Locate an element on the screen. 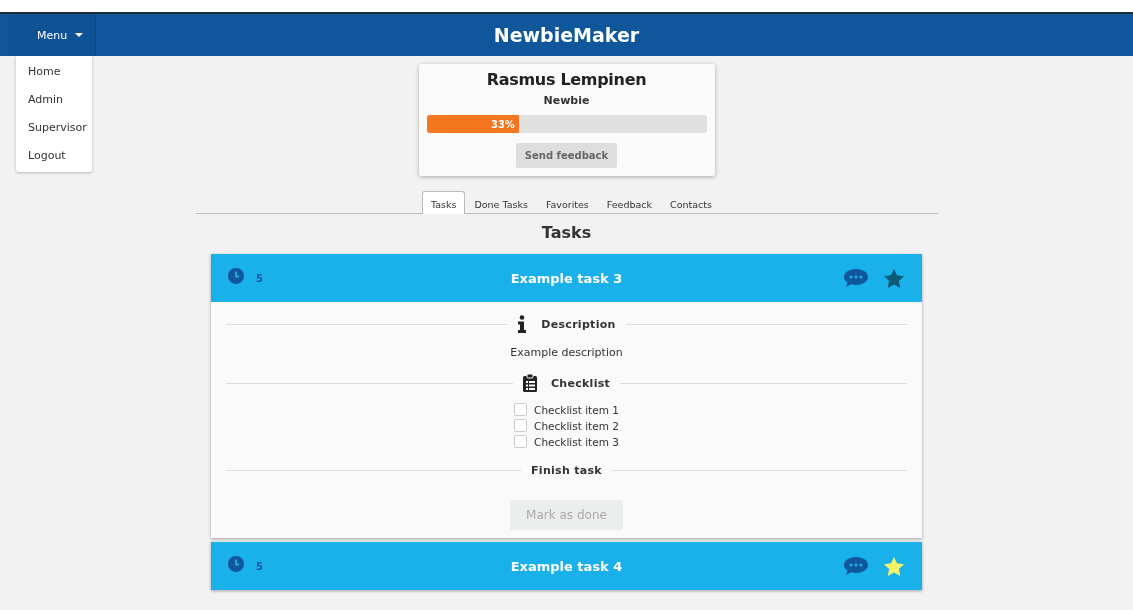 This screenshot has height=610, width=1133. section-heading: Finish task is located at coordinates (566, 470).